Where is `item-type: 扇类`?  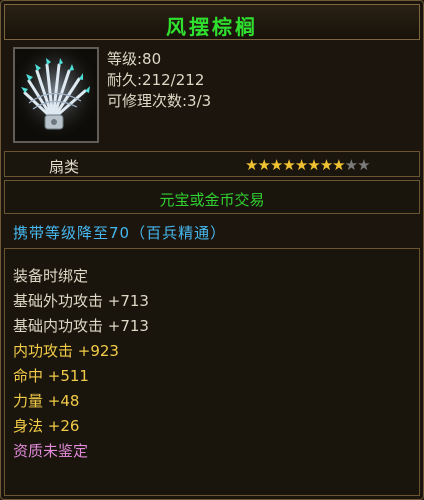
item-type: 扇类 is located at coordinates (64, 167).